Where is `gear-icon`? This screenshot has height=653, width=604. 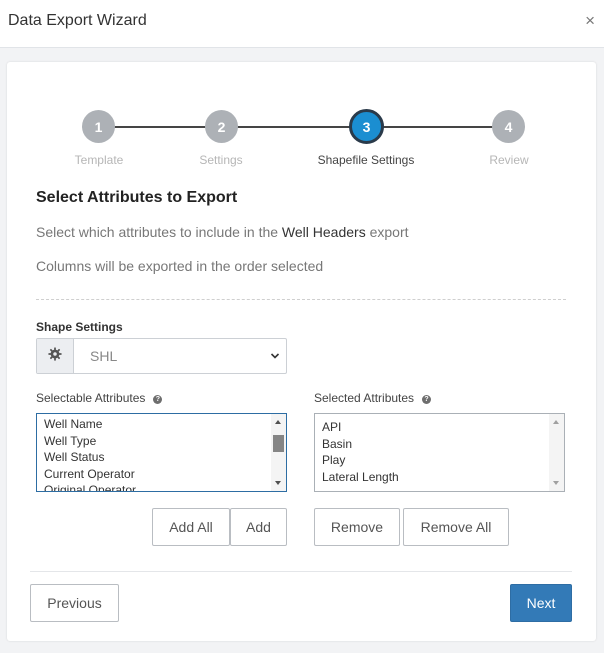
gear-icon is located at coordinates (55, 356).